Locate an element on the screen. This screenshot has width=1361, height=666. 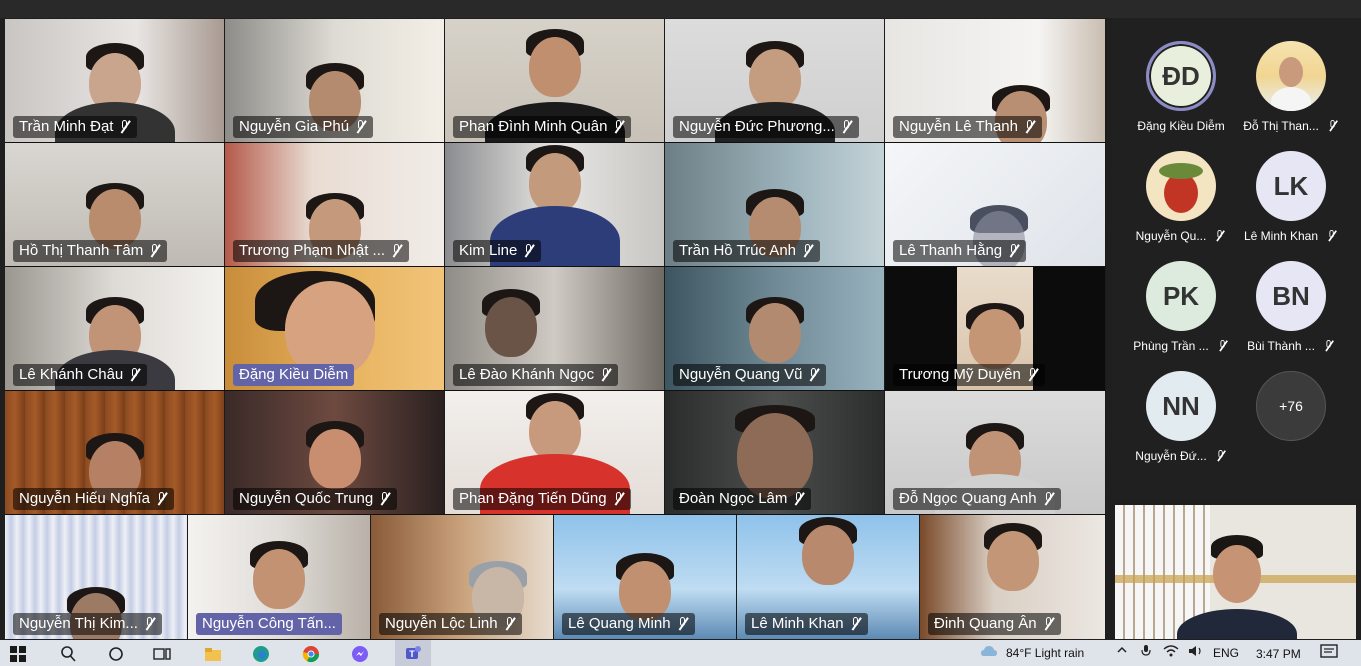
task-view-icon is located at coordinates (162, 654).